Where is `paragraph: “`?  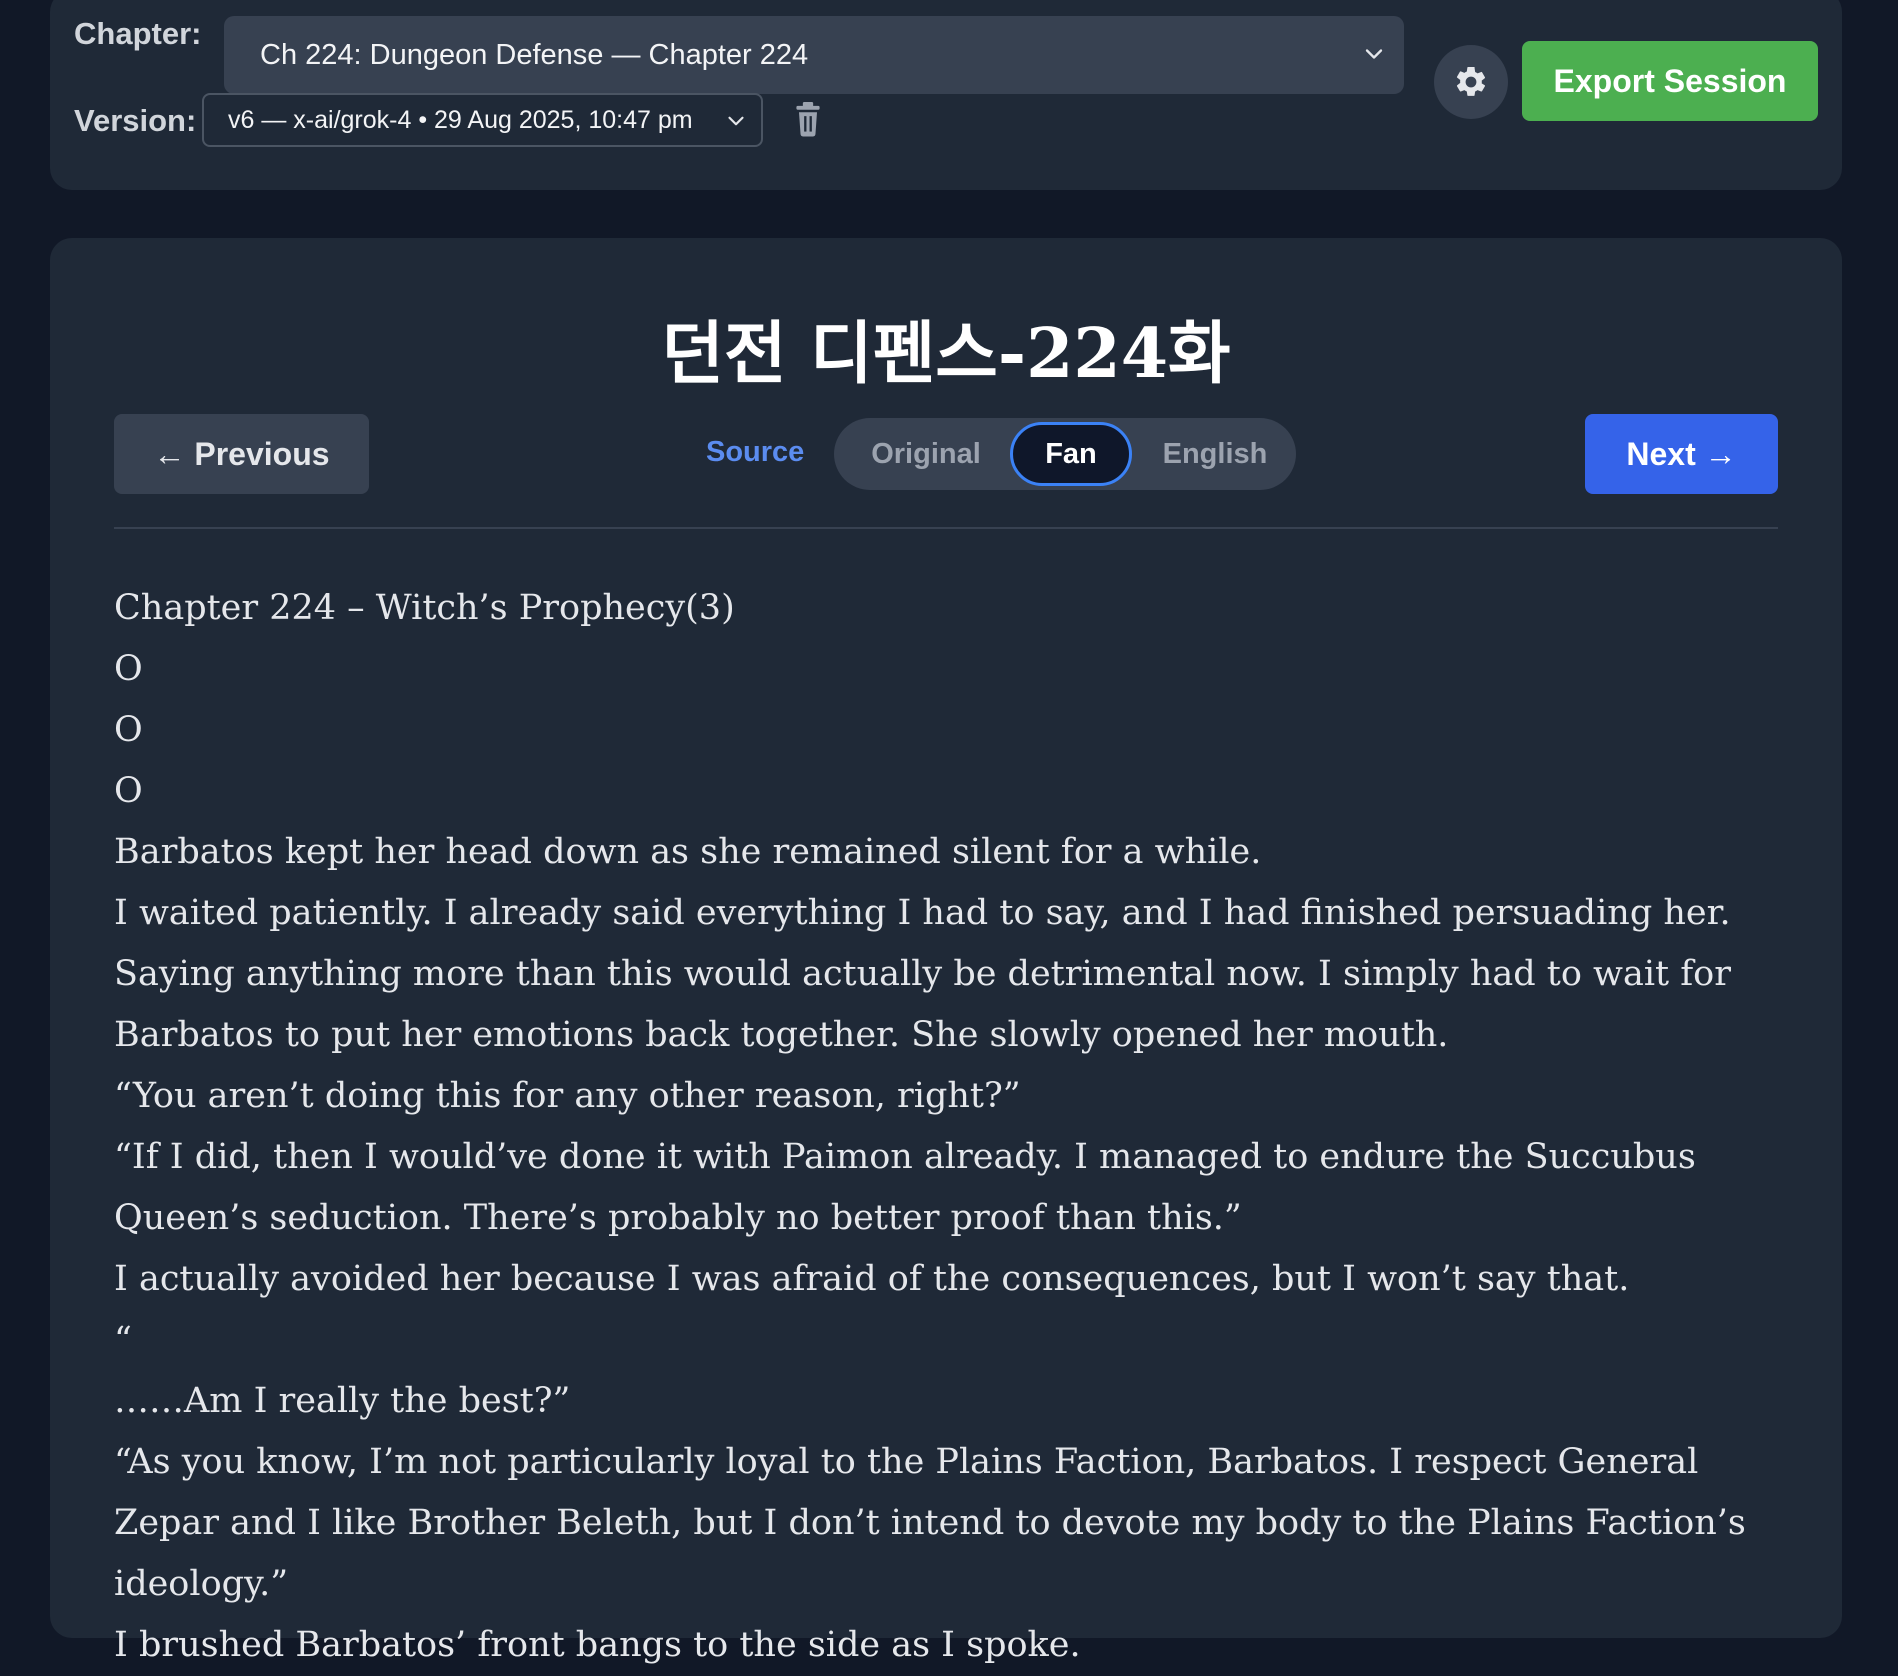
paragraph: “ is located at coordinates (123, 1340).